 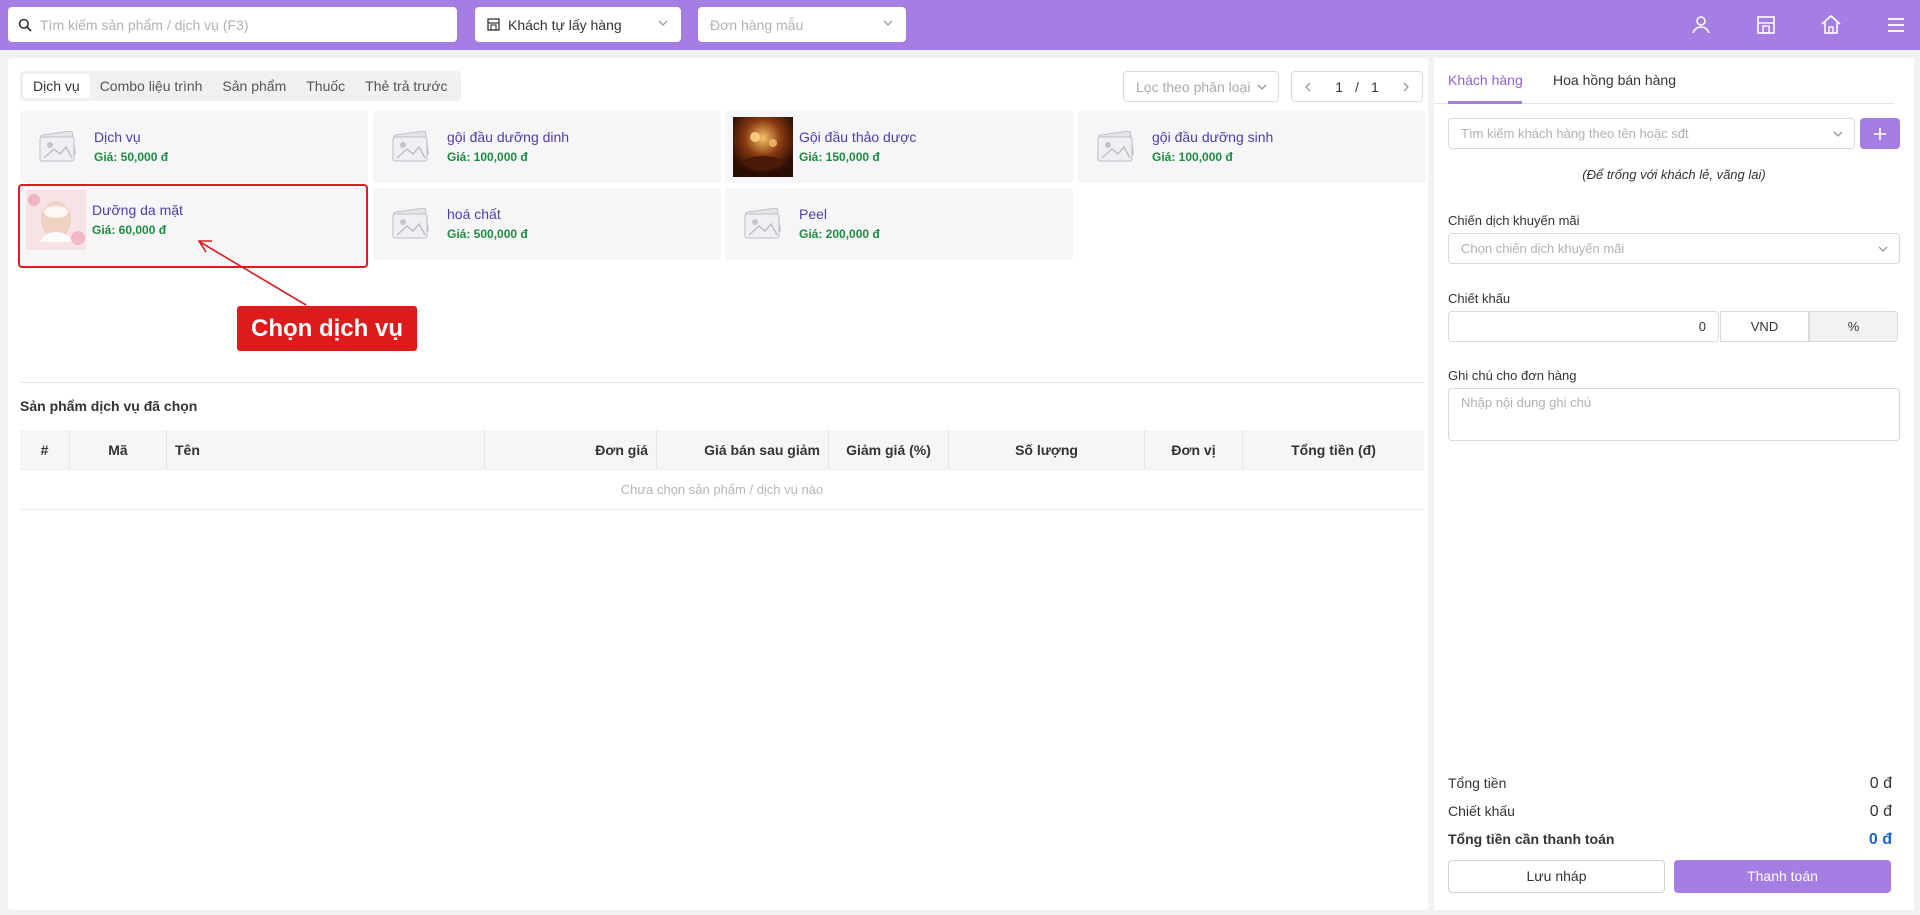 What do you see at coordinates (839, 157) in the screenshot?
I see `service-price: Giá: 150,000 đ` at bounding box center [839, 157].